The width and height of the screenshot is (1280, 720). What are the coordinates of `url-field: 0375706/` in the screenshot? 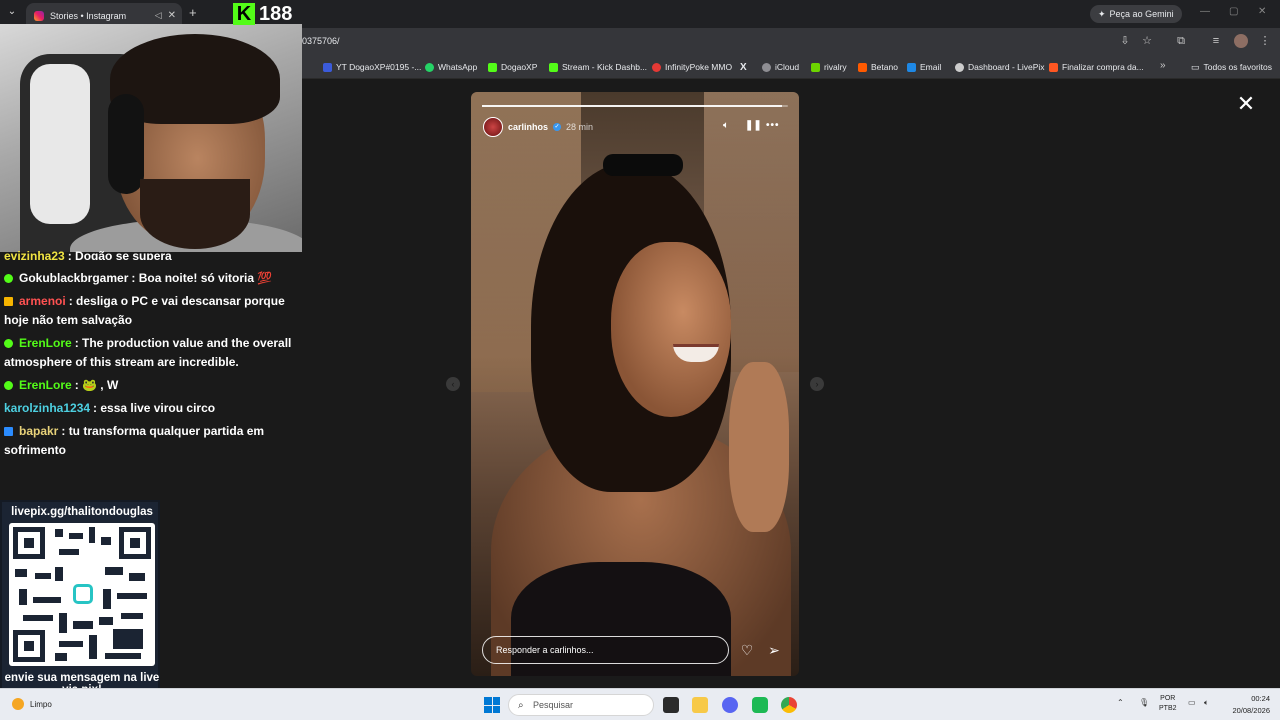 It's located at (321, 41).